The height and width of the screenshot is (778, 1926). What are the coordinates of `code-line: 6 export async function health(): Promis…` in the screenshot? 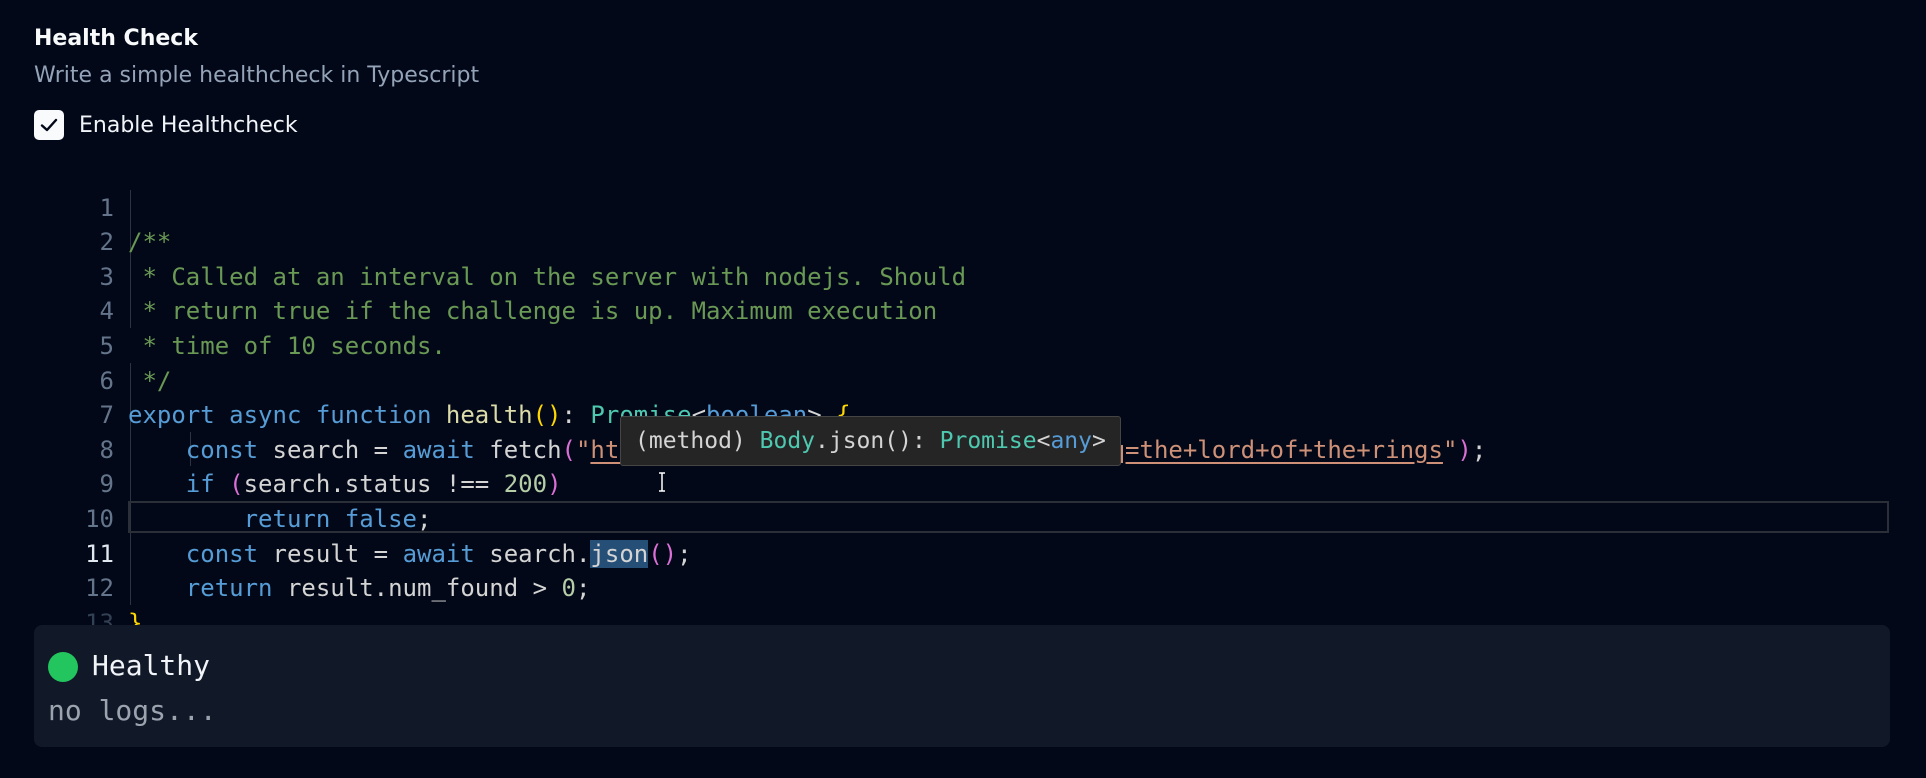 It's located at (442, 379).